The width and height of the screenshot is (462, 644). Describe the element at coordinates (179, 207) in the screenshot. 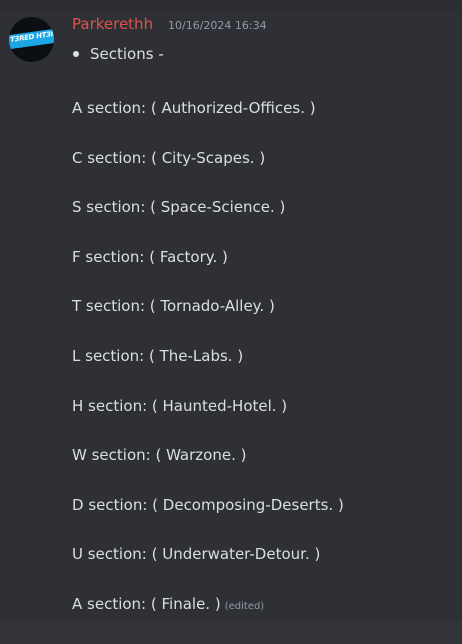

I see `section-line: S section: ( Space-Science. )` at that location.